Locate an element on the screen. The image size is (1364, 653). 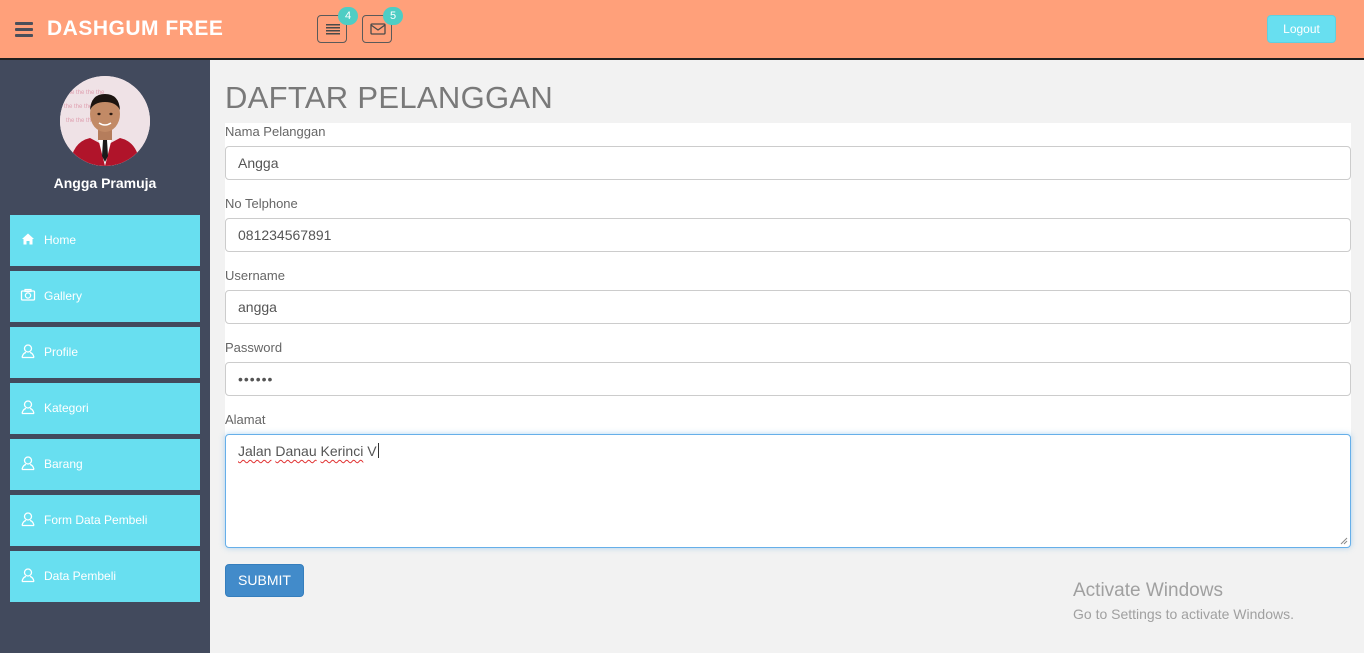
text-cursor is located at coordinates (378, 450).